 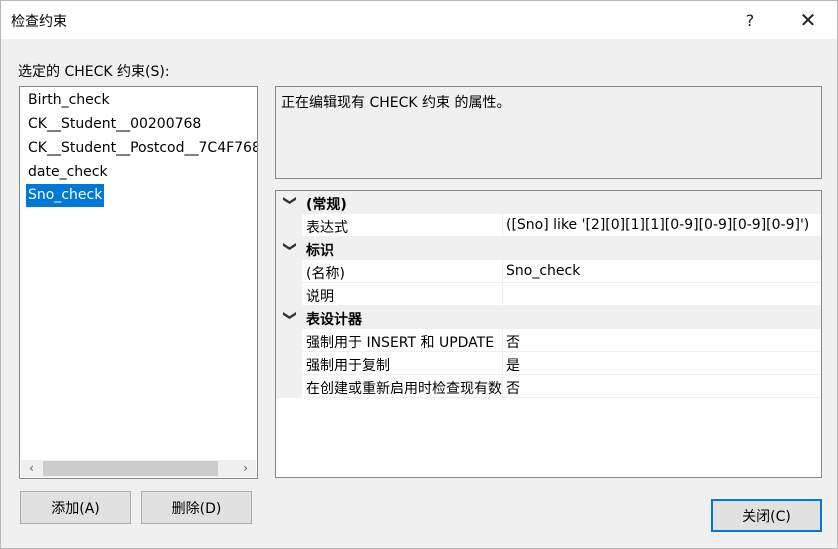 I want to click on property-row: 说明, so click(x=548, y=294).